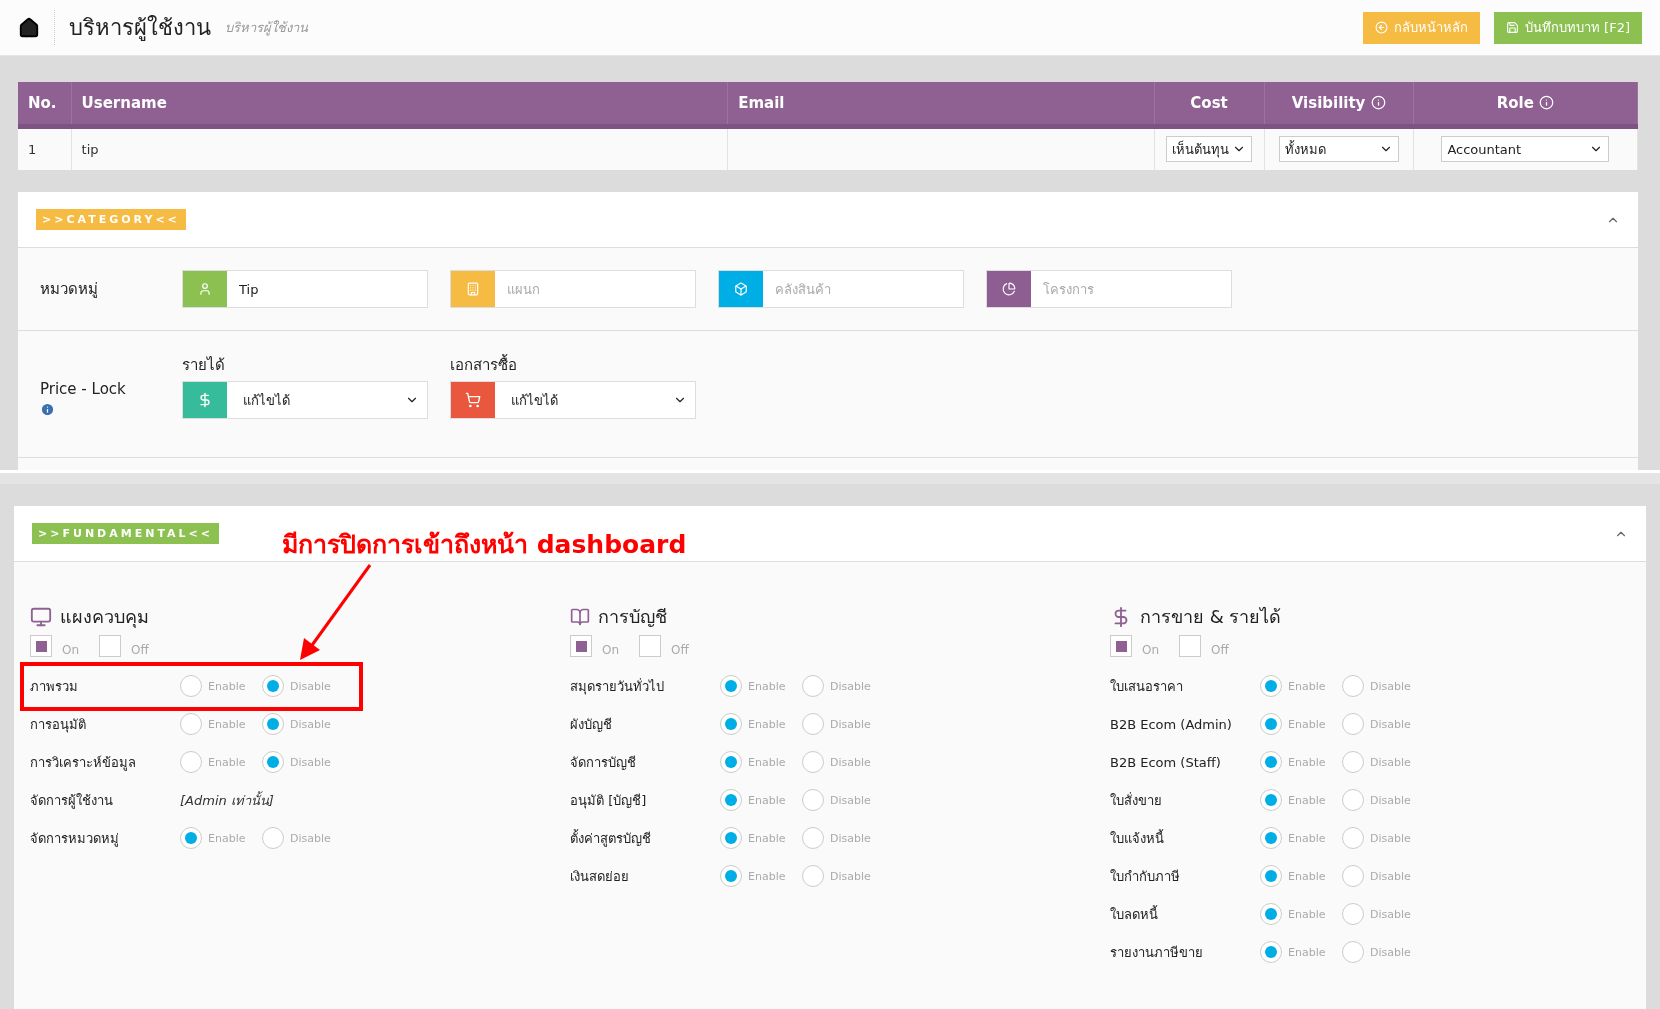 The height and width of the screenshot is (1009, 1660). Describe the element at coordinates (1151, 650) in the screenshot. I see `checkbox-label: On` at that location.